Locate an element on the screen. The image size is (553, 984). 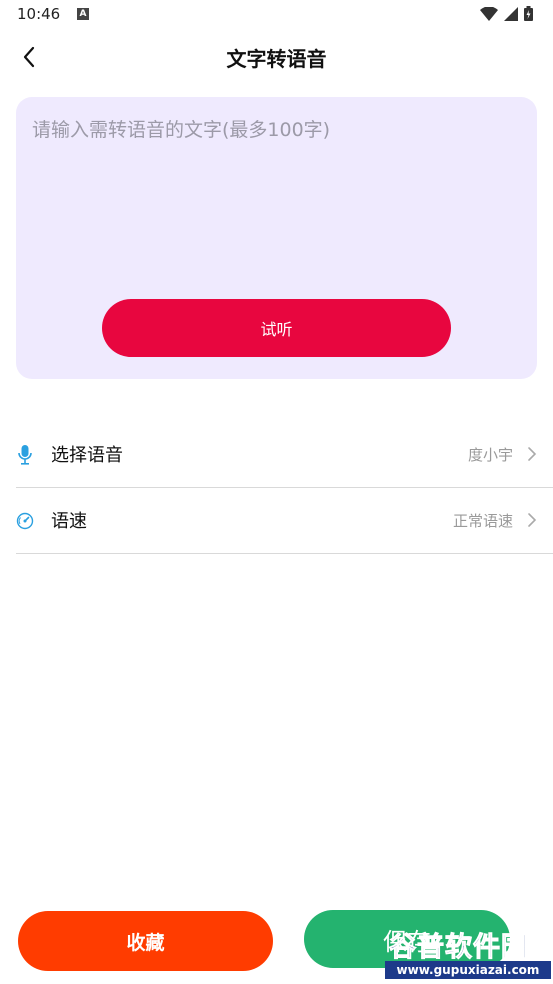
wifi-icon is located at coordinates (489, 13).